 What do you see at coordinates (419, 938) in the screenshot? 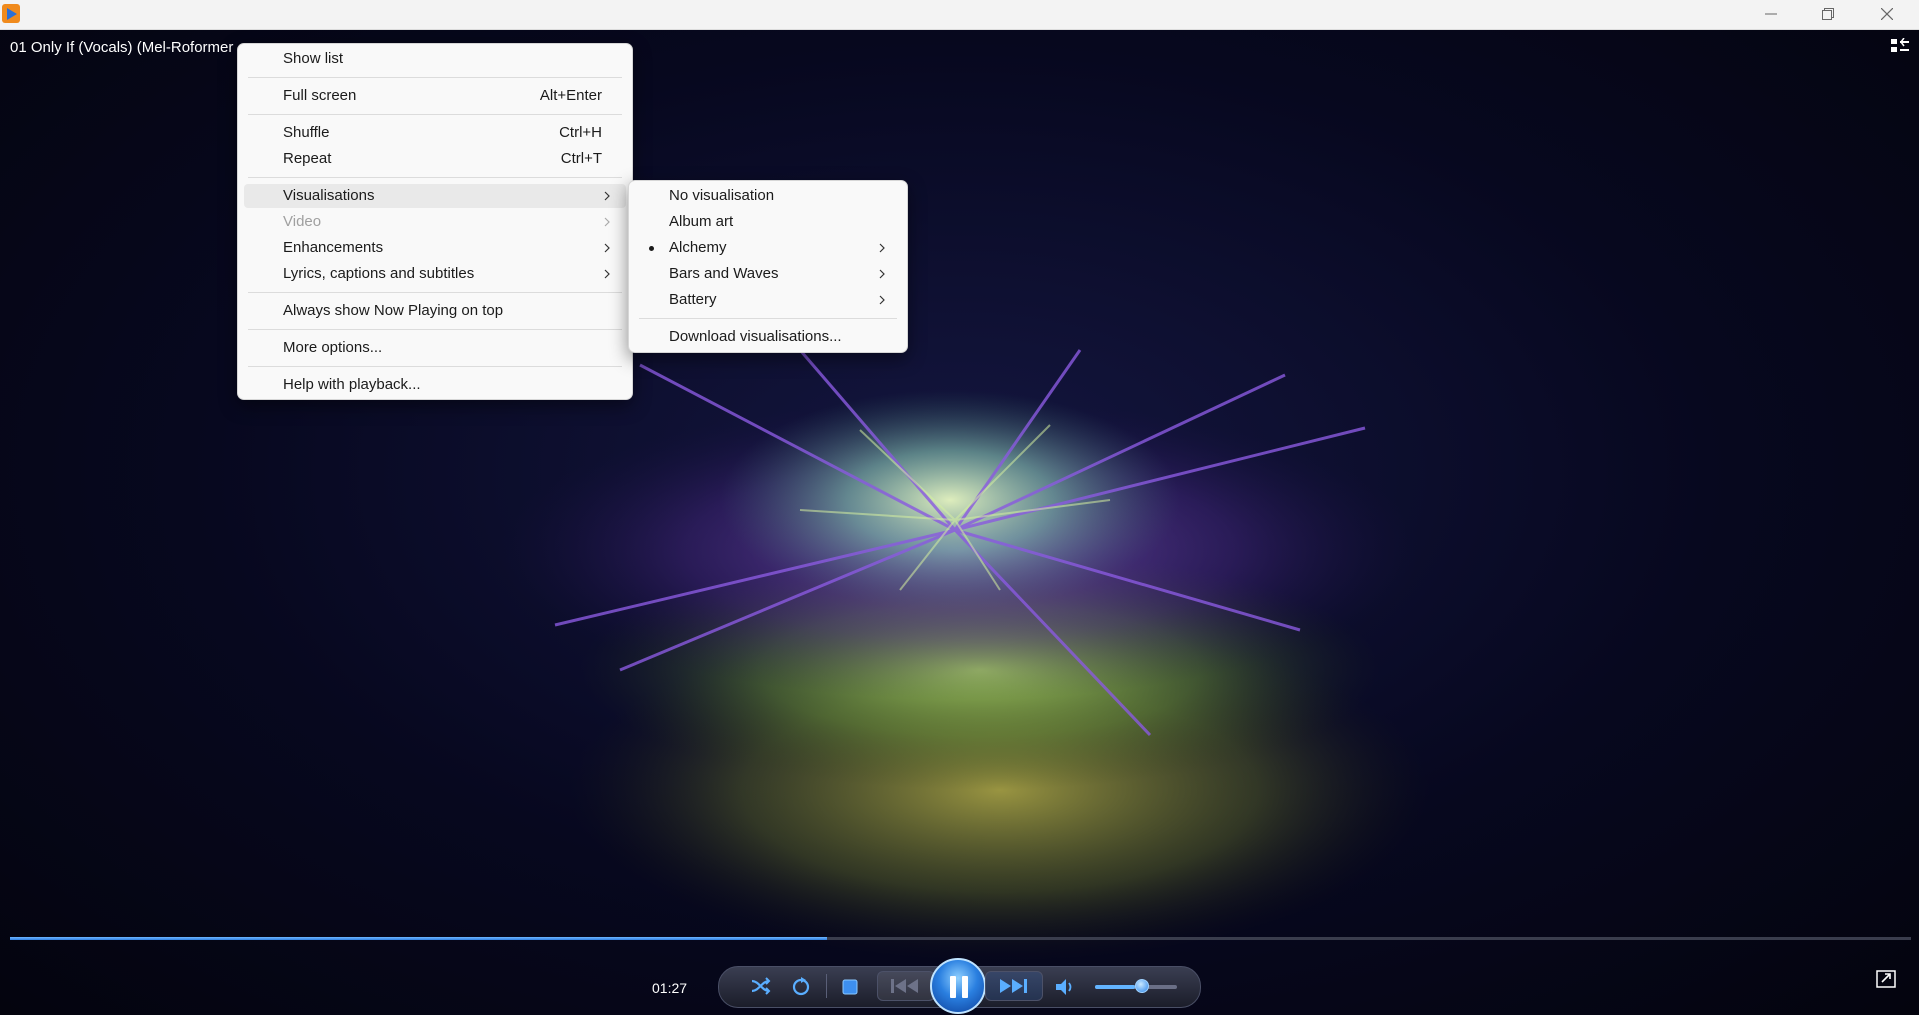
I see `seek-bar-progress` at bounding box center [419, 938].